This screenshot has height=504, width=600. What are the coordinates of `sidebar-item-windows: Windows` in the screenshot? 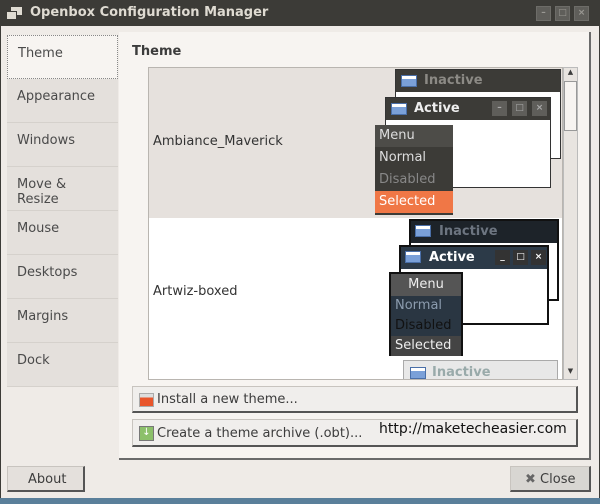 It's located at (62, 145).